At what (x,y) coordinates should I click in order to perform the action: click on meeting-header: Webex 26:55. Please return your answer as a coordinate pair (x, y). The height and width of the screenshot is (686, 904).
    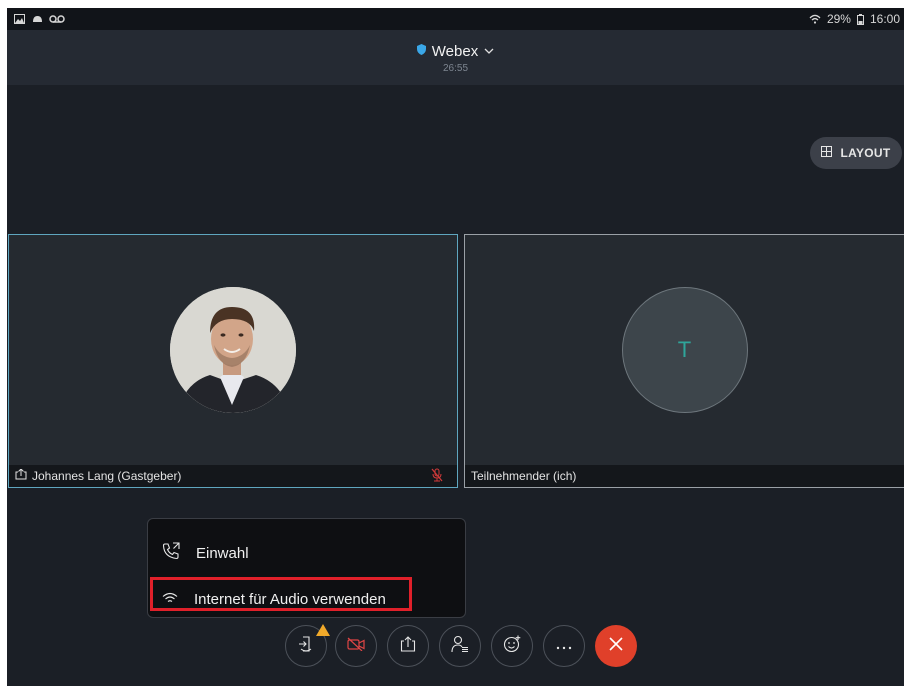
    Looking at the image, I should click on (455, 57).